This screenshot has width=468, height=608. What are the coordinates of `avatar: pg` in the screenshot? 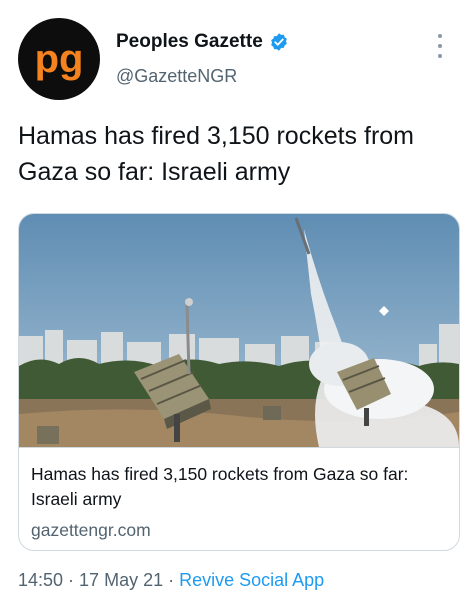 It's located at (59, 59).